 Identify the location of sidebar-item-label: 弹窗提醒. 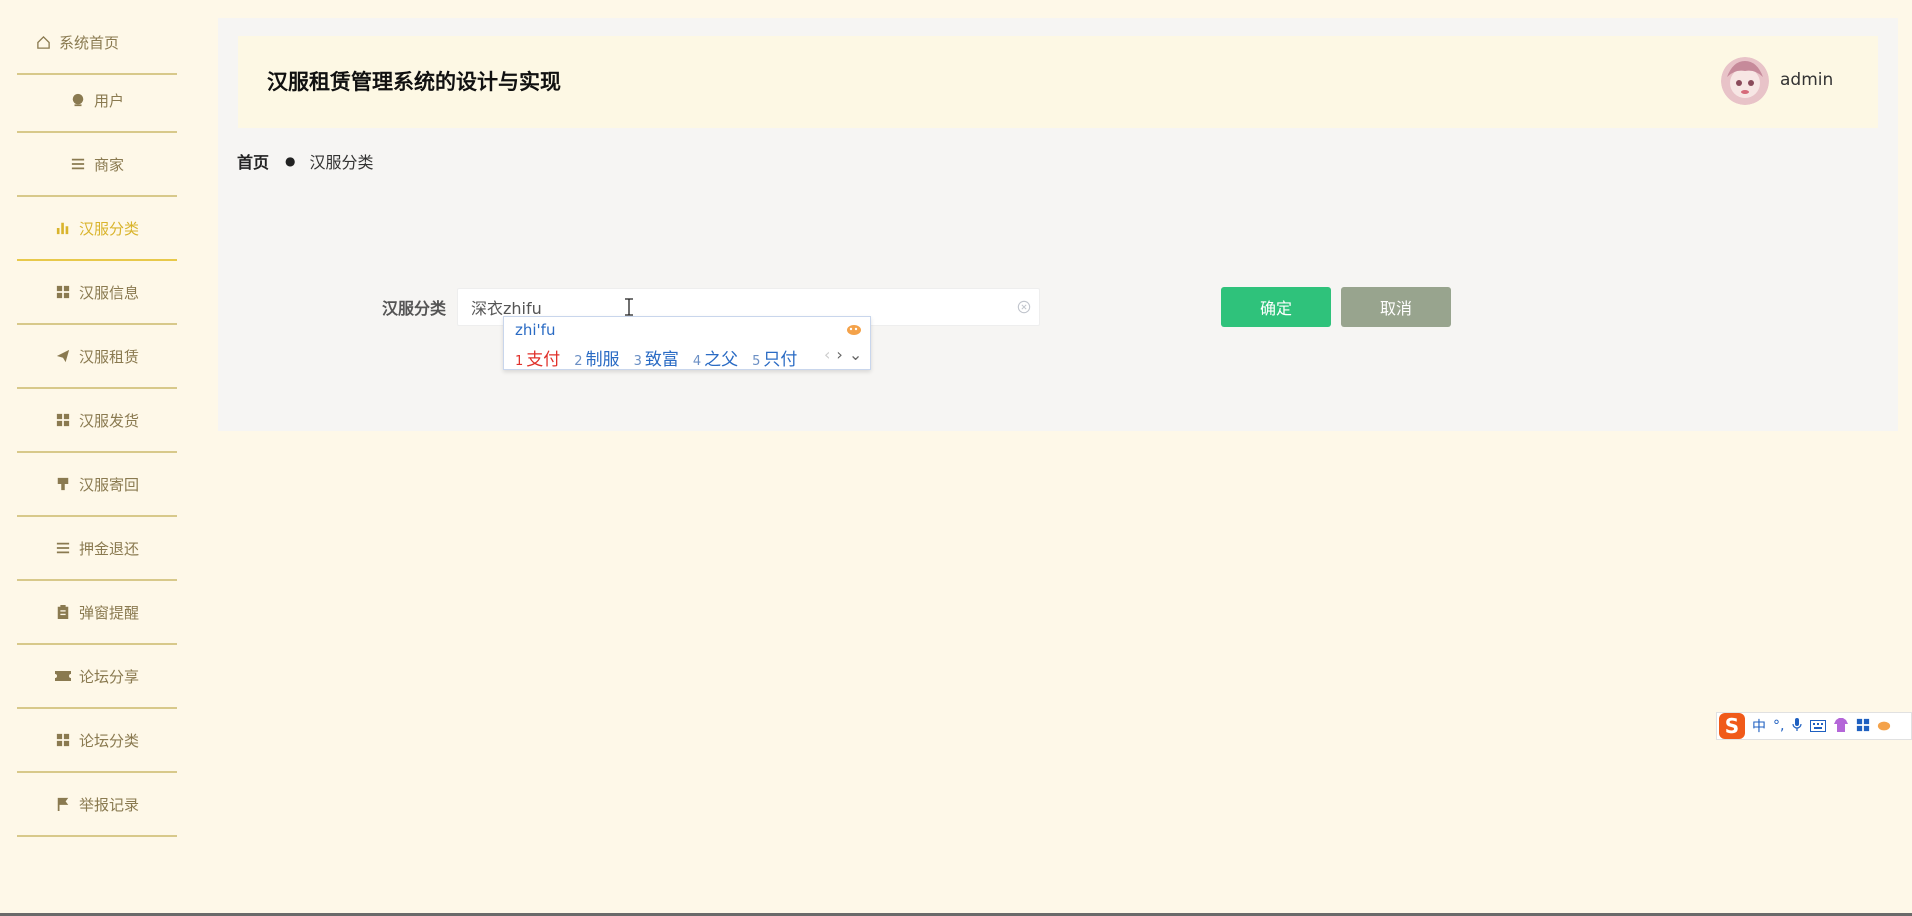
(108, 612).